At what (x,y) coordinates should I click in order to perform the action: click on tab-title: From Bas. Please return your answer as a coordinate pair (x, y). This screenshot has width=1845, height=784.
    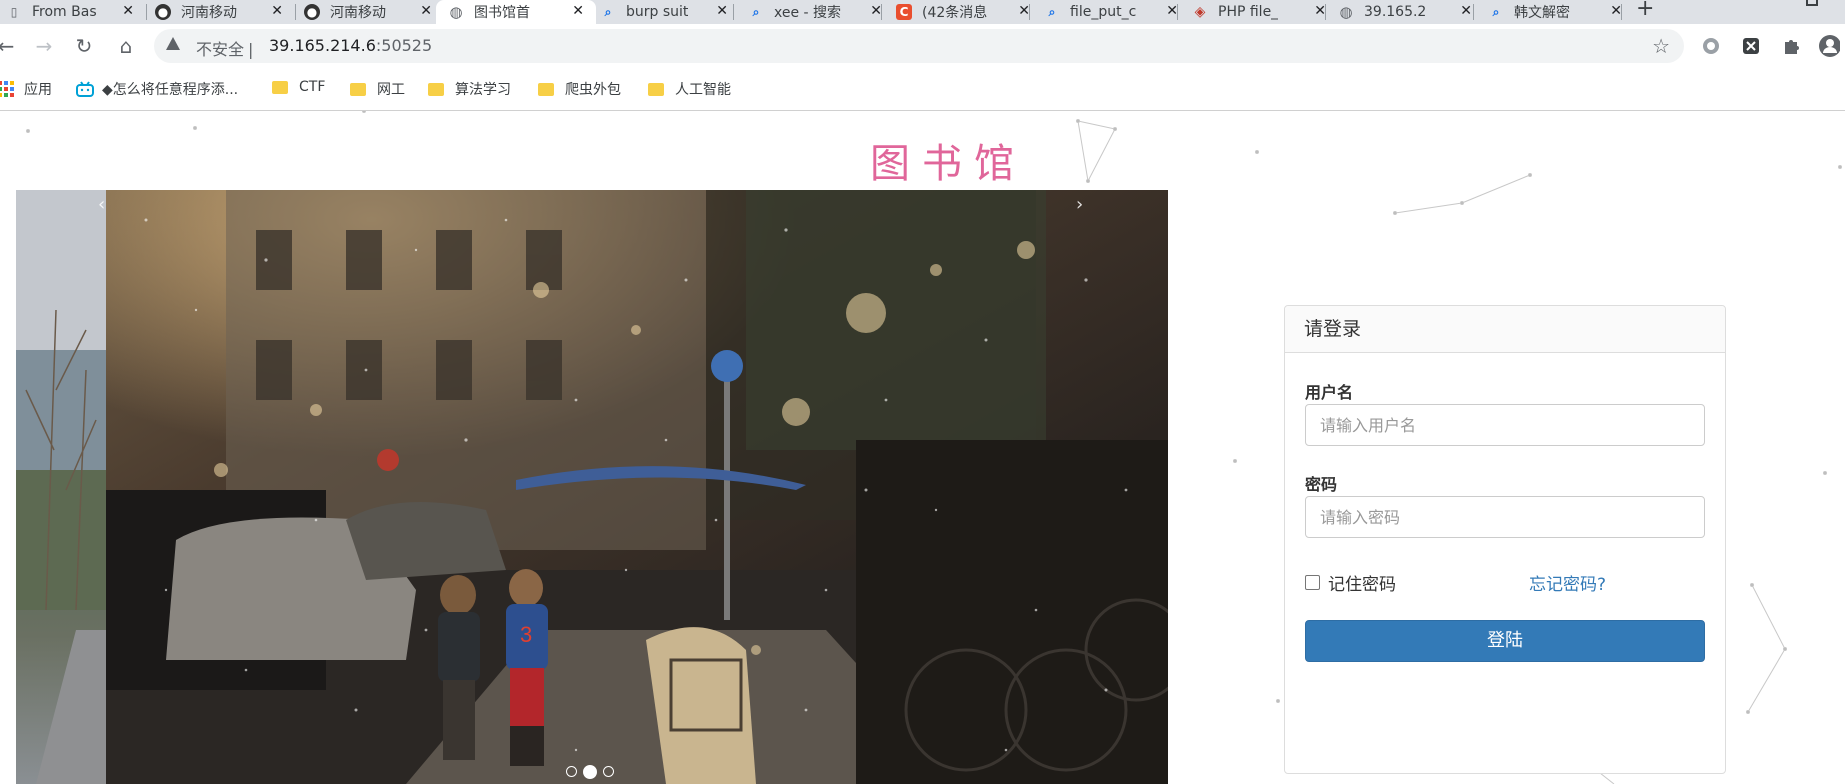
    Looking at the image, I should click on (64, 12).